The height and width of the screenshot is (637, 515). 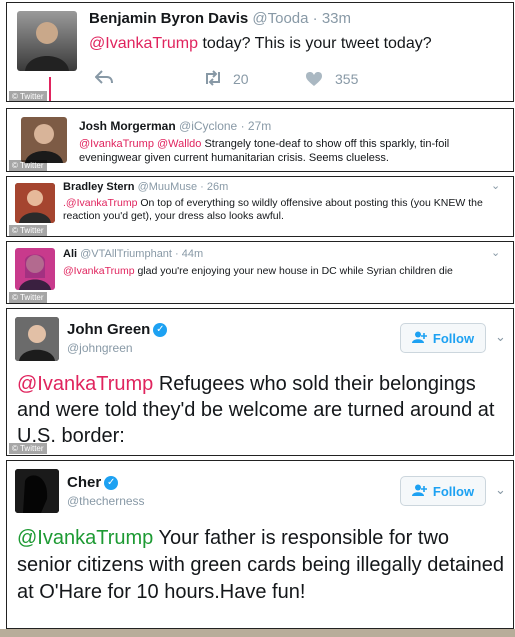 What do you see at coordinates (167, 187) in the screenshot?
I see `user-handle: @MuuMuse` at bounding box center [167, 187].